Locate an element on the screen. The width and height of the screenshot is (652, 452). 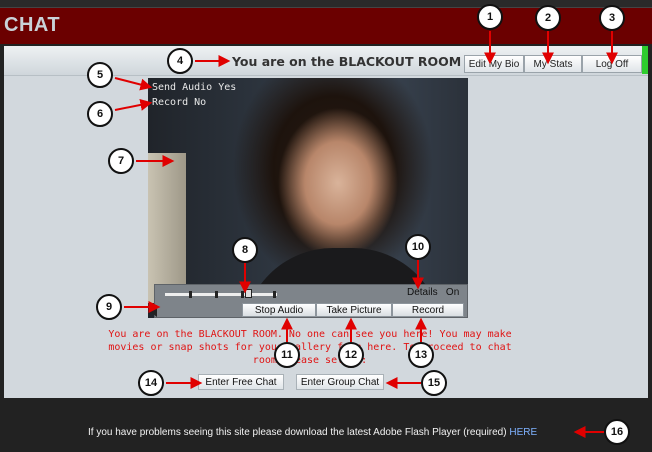
callout-marker-9: 9 is located at coordinates (109, 307).